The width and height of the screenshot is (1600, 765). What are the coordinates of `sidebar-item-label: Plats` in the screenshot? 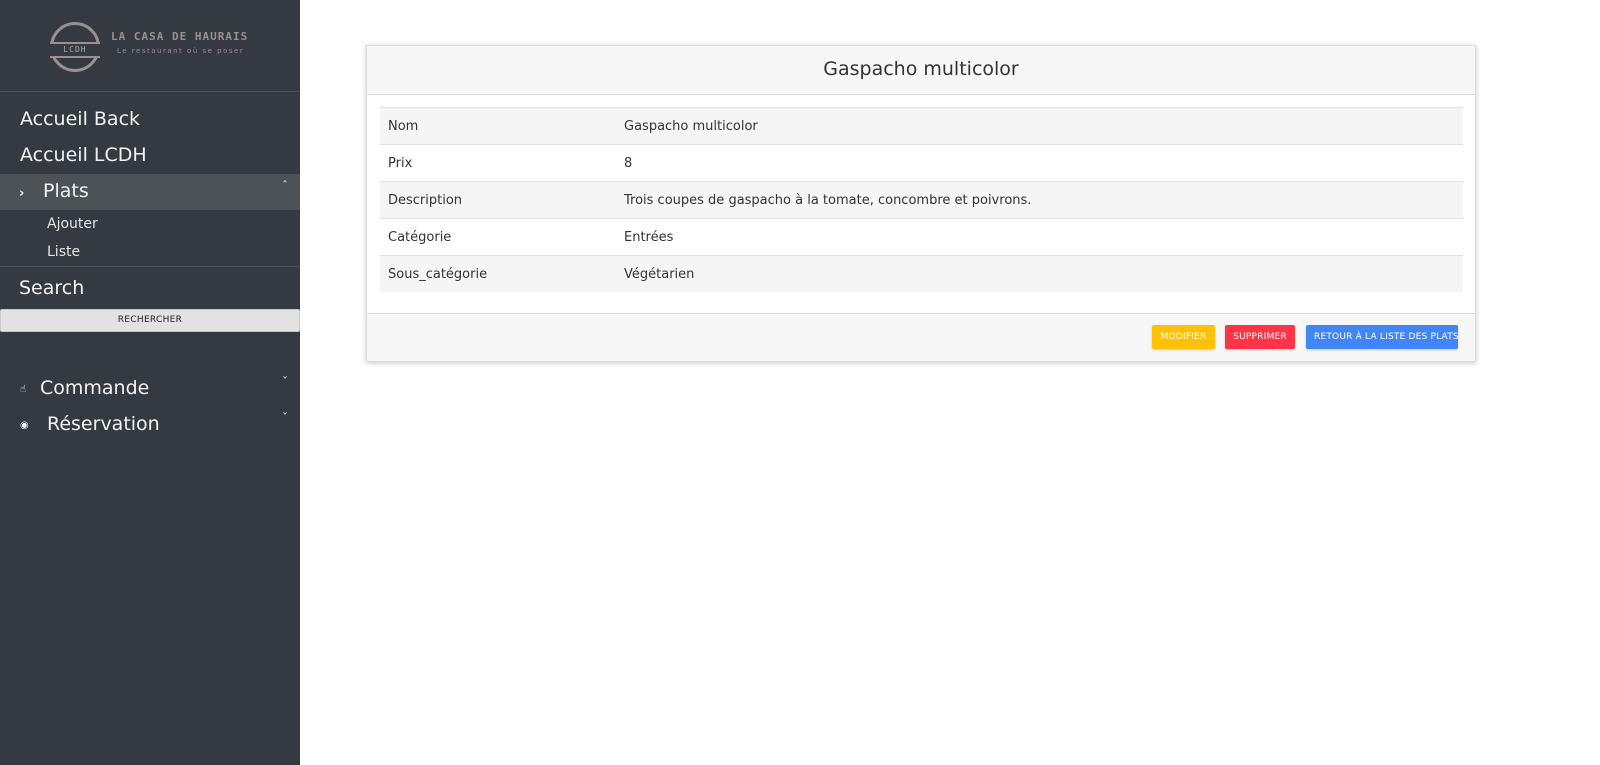 It's located at (66, 191).